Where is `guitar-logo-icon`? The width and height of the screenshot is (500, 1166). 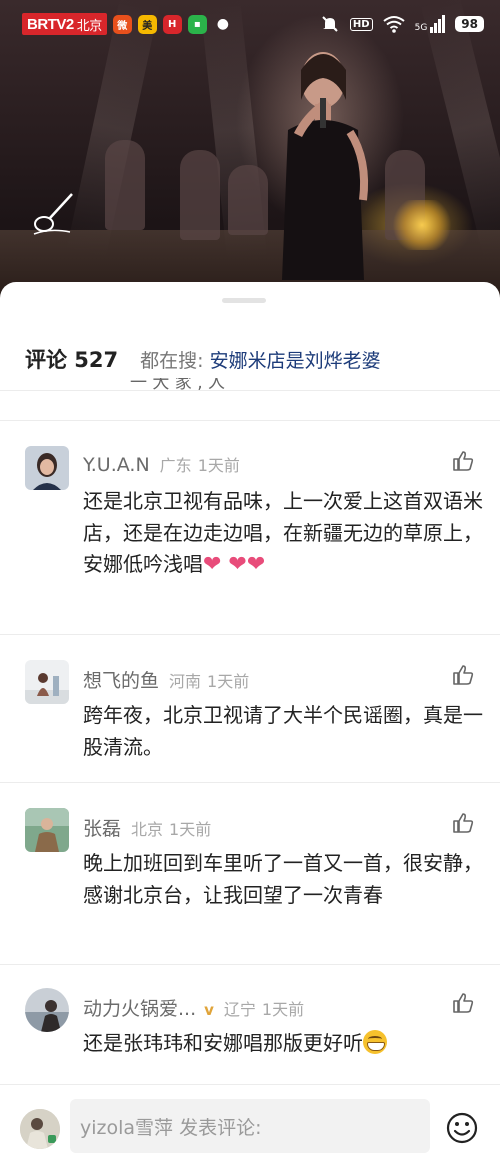 guitar-logo-icon is located at coordinates (53, 214).